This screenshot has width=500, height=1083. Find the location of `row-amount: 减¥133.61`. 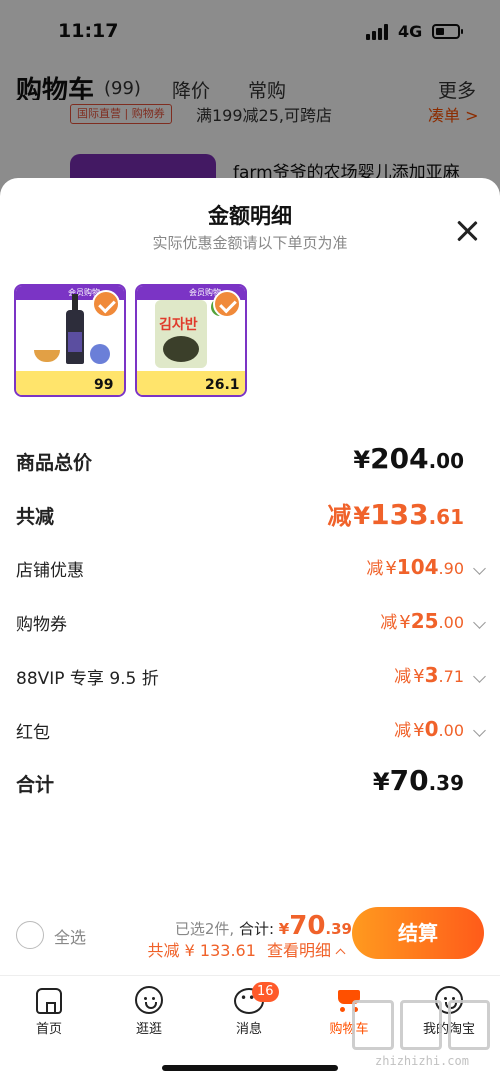

row-amount: 减¥133.61 is located at coordinates (395, 514).